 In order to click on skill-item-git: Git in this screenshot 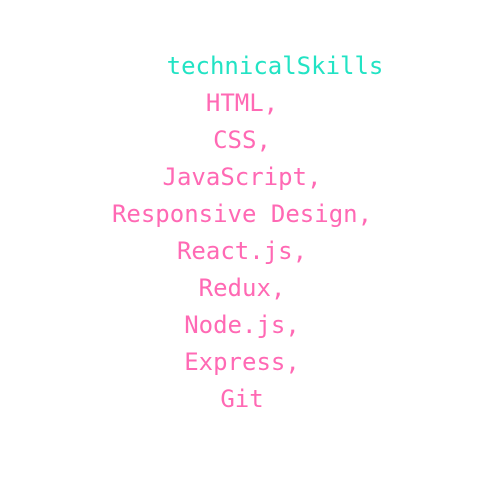, I will do `click(242, 399)`.